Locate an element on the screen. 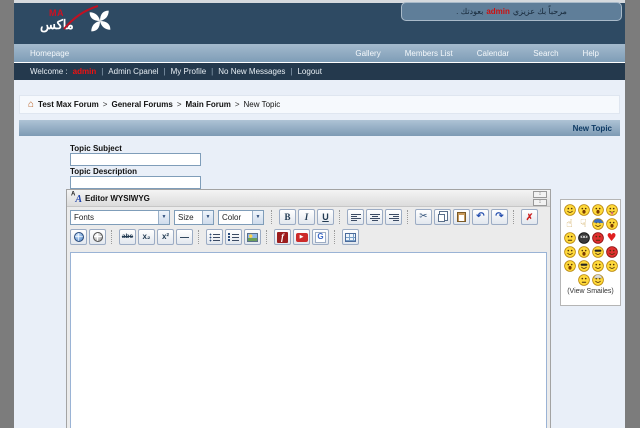  smiley-smile-icon is located at coordinates (569, 209).